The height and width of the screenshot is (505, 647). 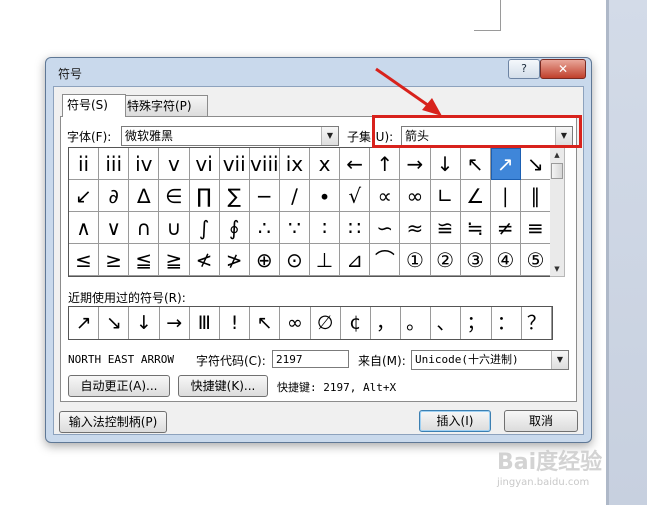 What do you see at coordinates (264, 196) in the screenshot?
I see `symbol-cell: −` at bounding box center [264, 196].